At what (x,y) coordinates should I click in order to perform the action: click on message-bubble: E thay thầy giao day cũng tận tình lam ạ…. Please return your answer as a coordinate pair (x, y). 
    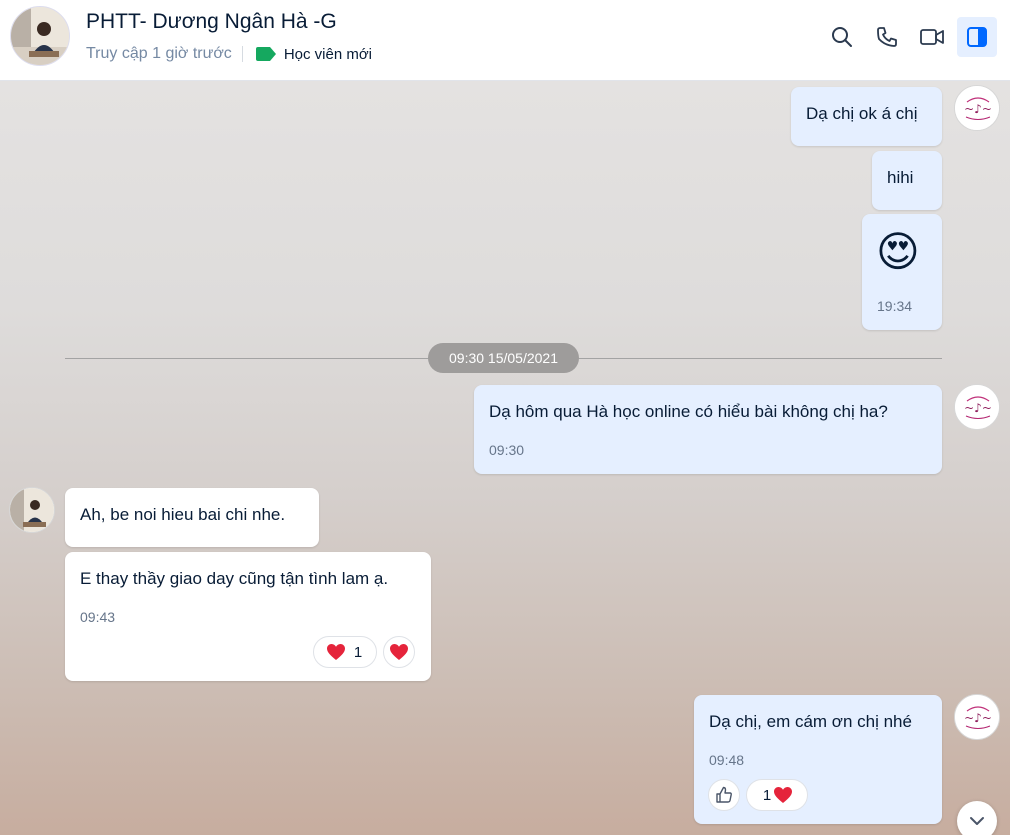
    Looking at the image, I should click on (248, 616).